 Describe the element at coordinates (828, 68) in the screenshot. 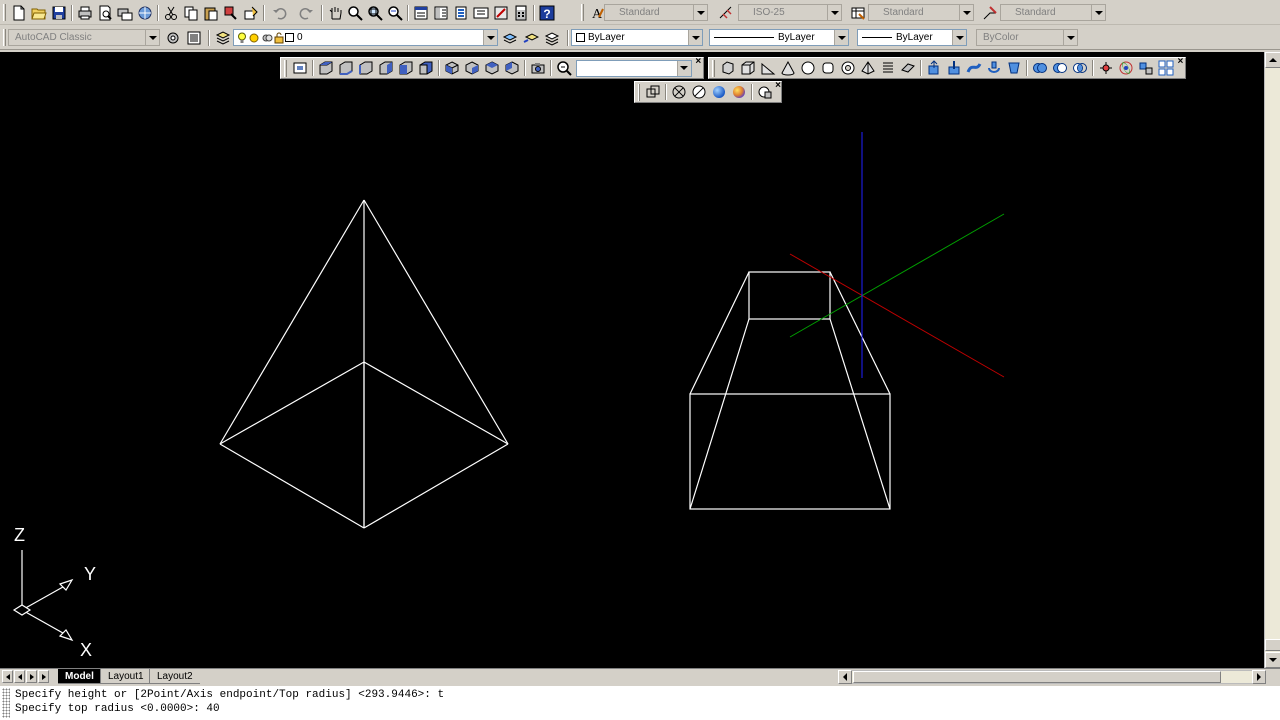

I see `cylinder-icon` at that location.